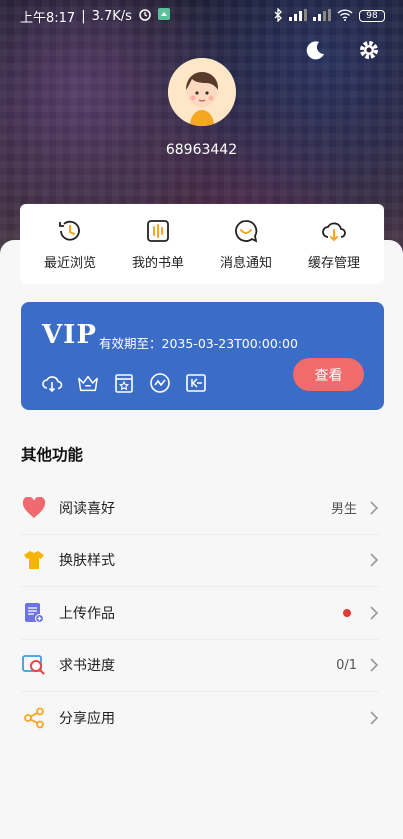 The height and width of the screenshot is (839, 403). I want to click on user-id: 68963442, so click(201, 150).